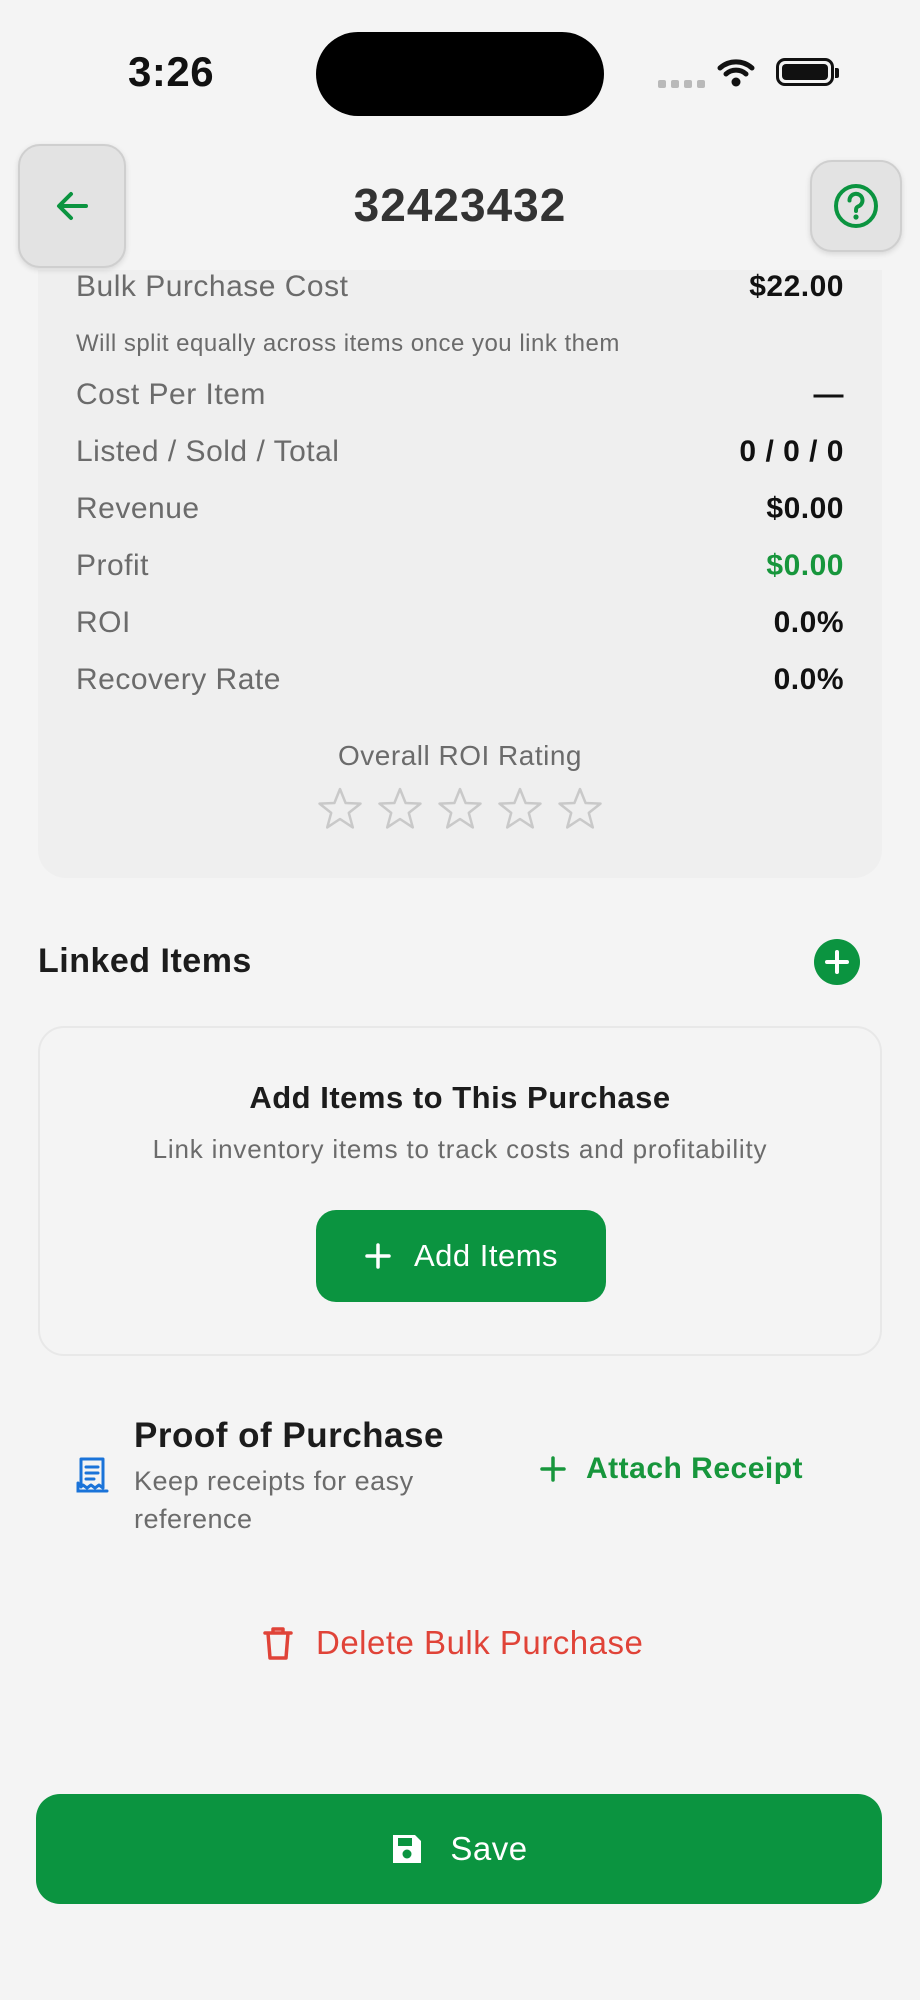  What do you see at coordinates (796, 286) in the screenshot?
I see `stat-value: $22.00` at bounding box center [796, 286].